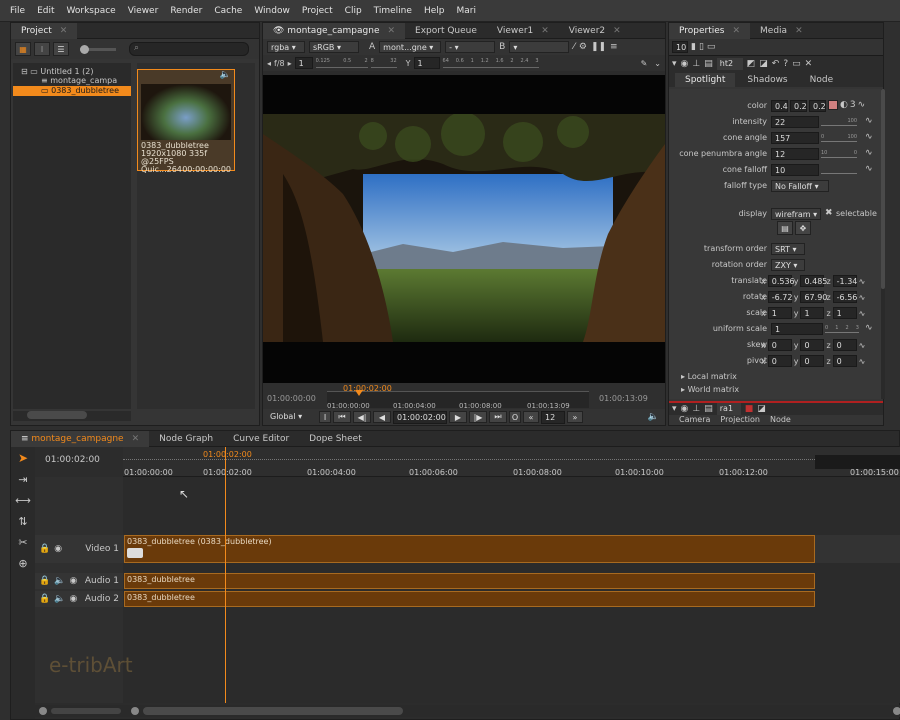  I want to click on timeline-scrollbar, so click(467, 711).